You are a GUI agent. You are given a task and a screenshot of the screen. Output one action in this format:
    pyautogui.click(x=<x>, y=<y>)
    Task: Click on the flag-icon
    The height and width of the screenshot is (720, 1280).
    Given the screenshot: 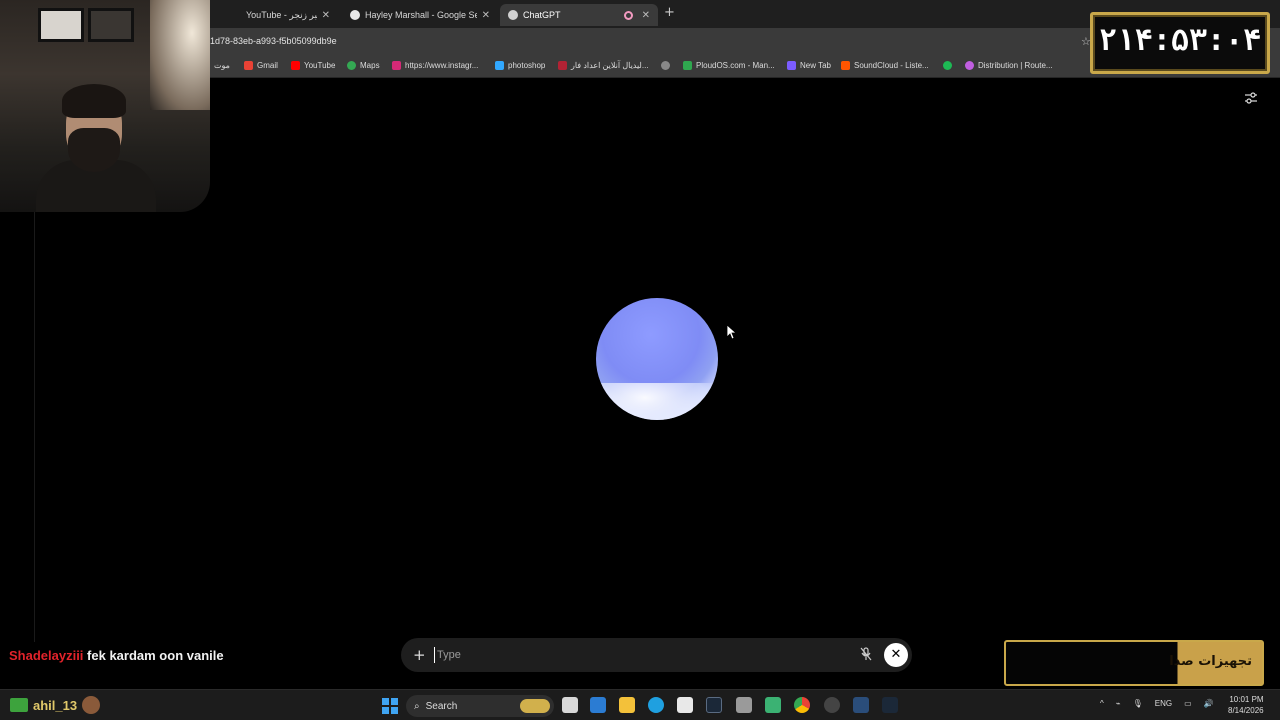 What is the action you would take?
    pyautogui.click(x=562, y=65)
    